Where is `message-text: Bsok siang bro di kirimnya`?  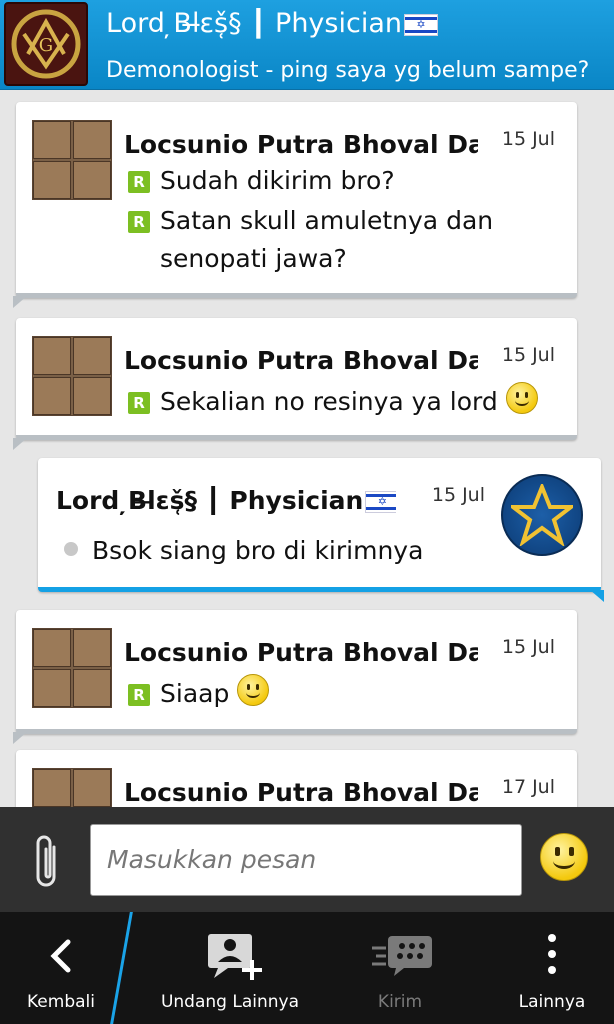
message-text: Bsok siang bro di kirimnya is located at coordinates (243, 550).